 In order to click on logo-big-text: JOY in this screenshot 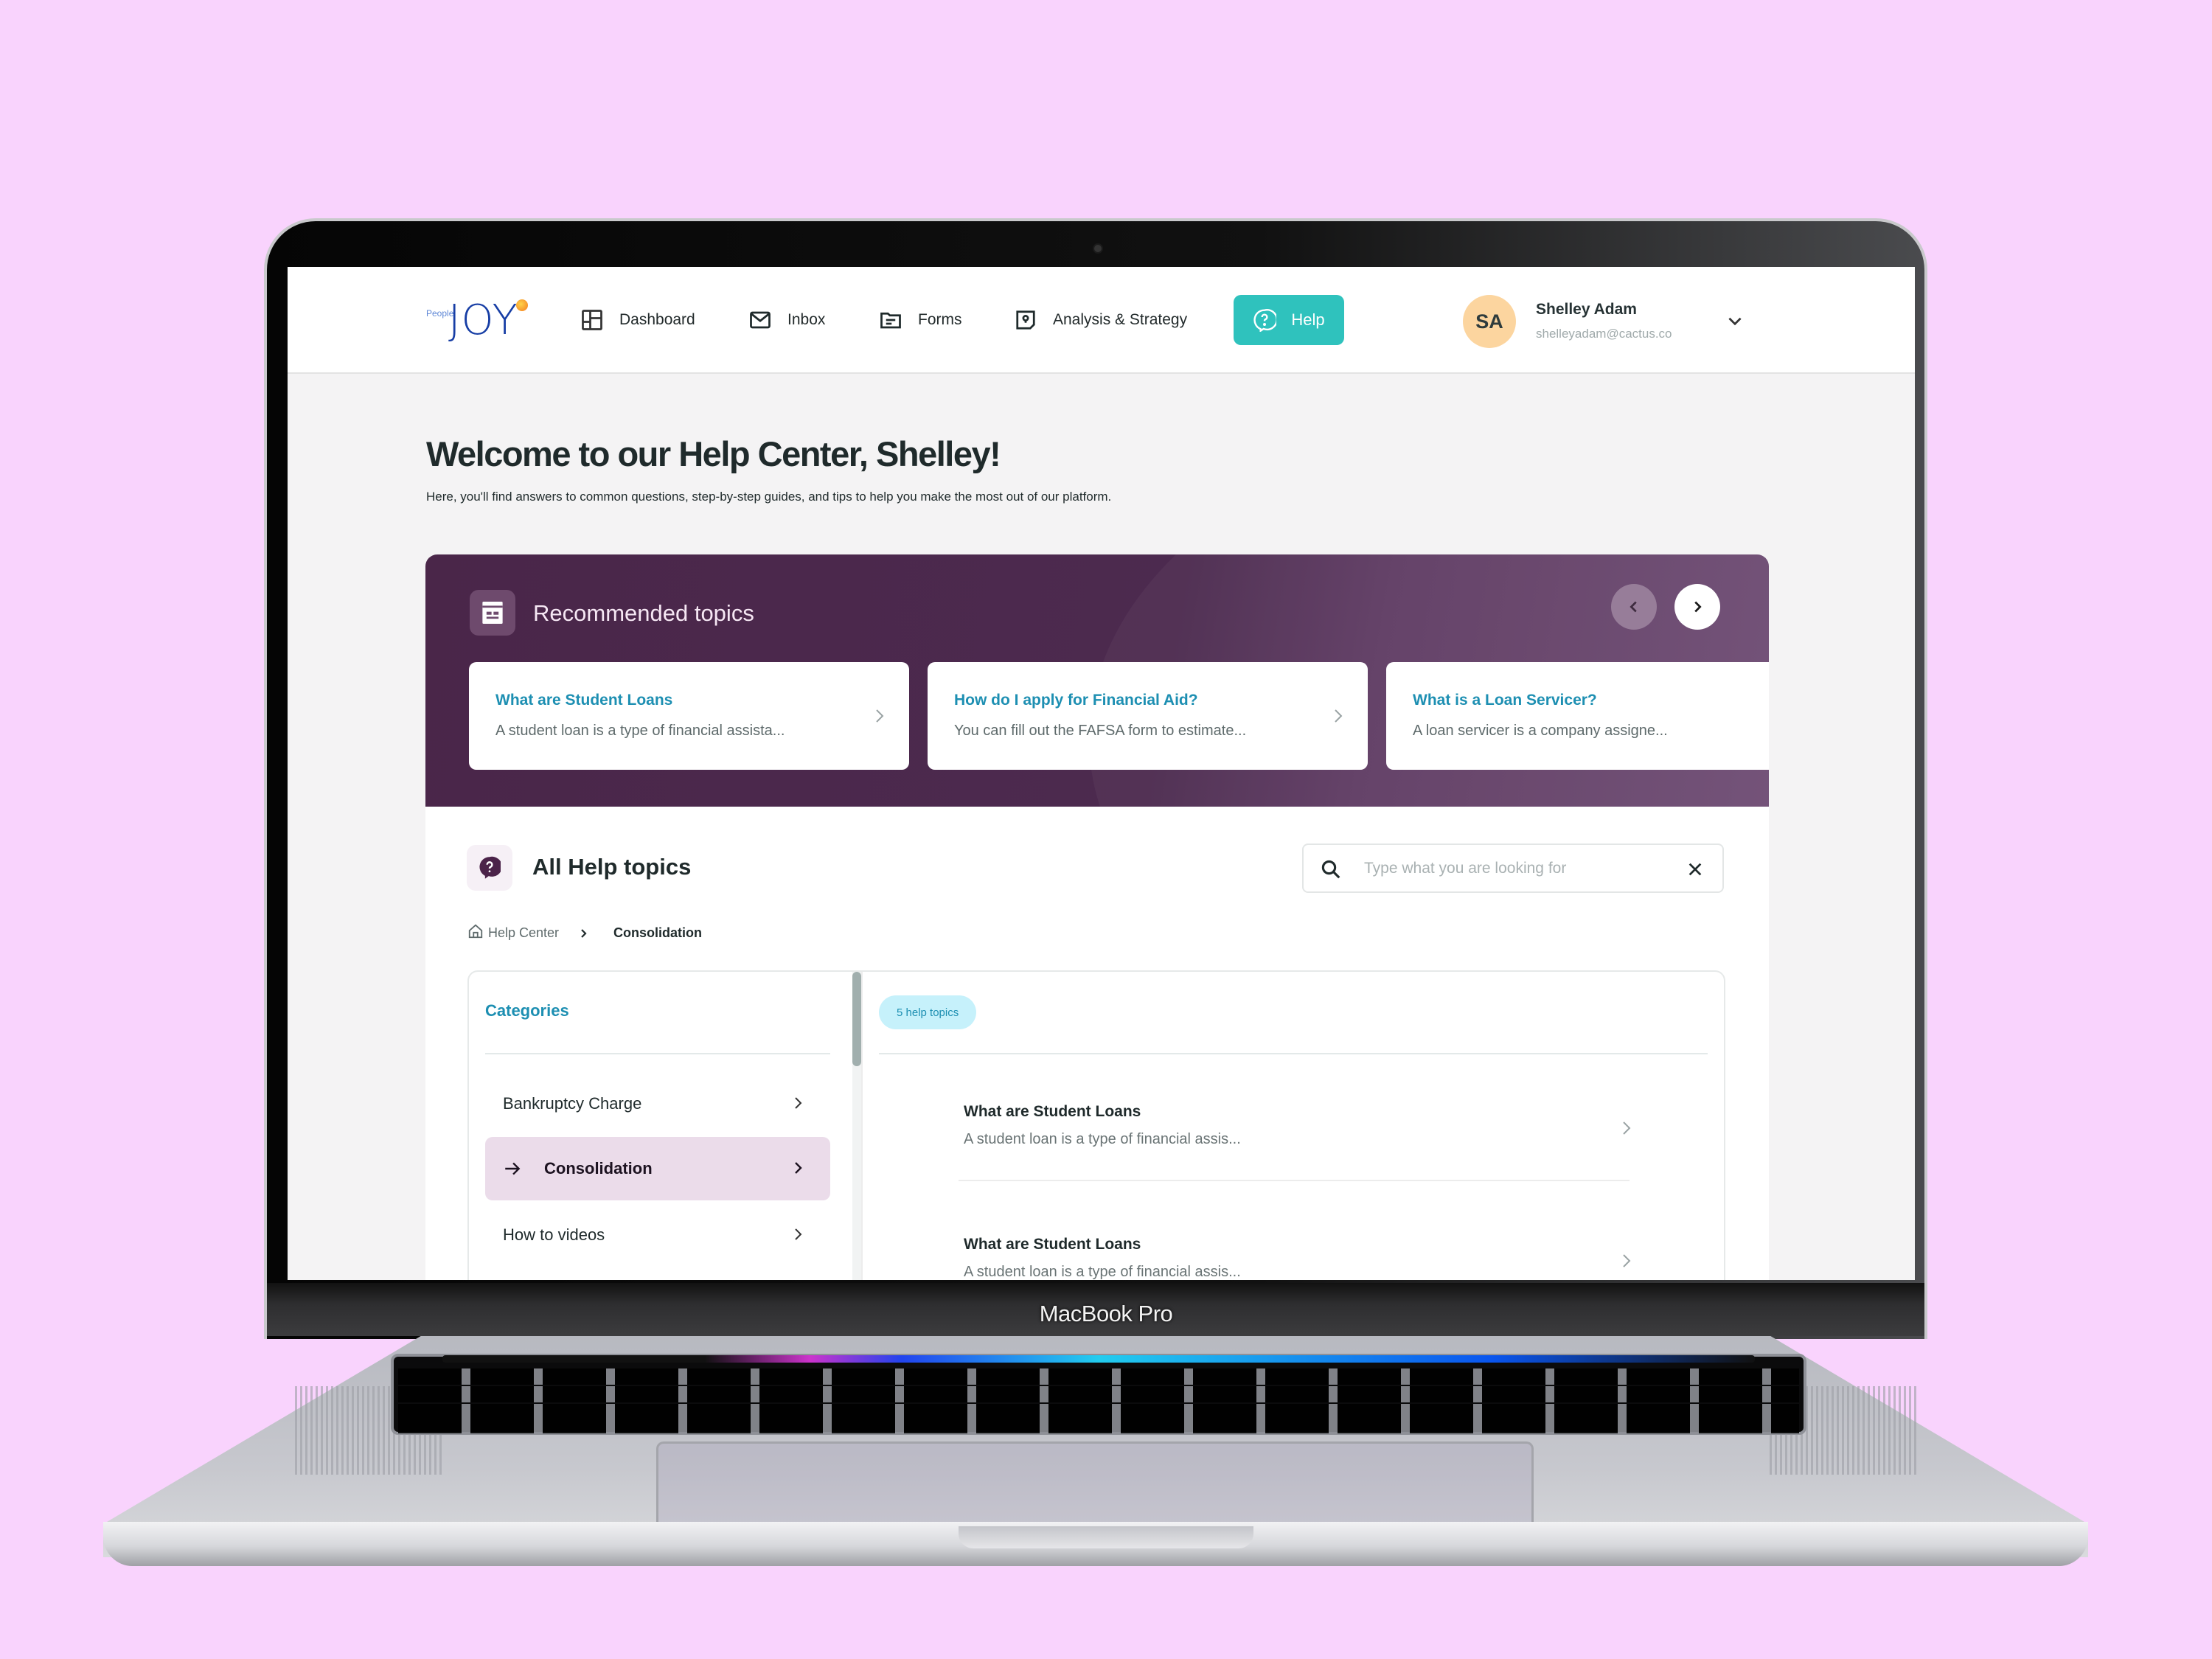, I will do `click(483, 320)`.